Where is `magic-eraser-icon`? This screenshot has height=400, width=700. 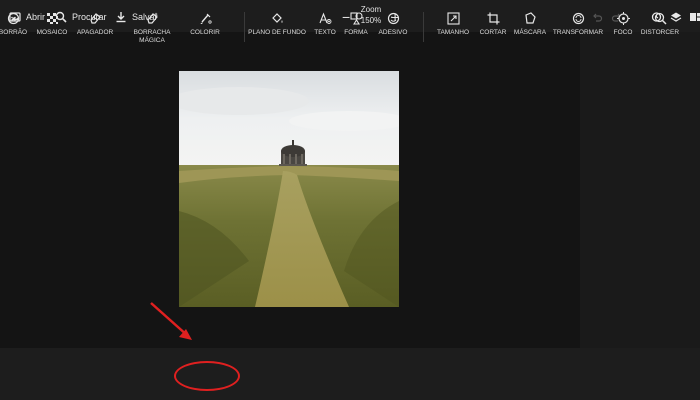
magic-eraser-icon is located at coordinates (152, 18).